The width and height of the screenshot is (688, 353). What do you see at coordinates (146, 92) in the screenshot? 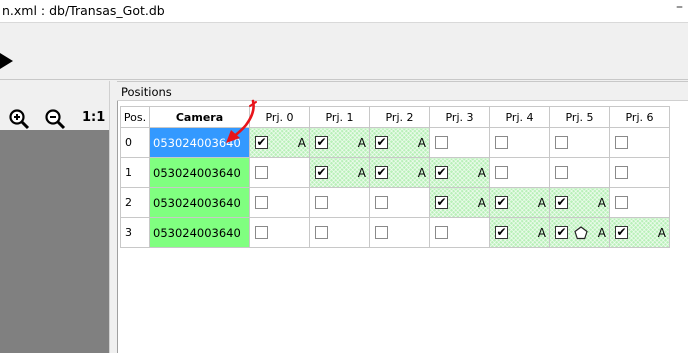
I see `positions-panel-title: Positions` at bounding box center [146, 92].